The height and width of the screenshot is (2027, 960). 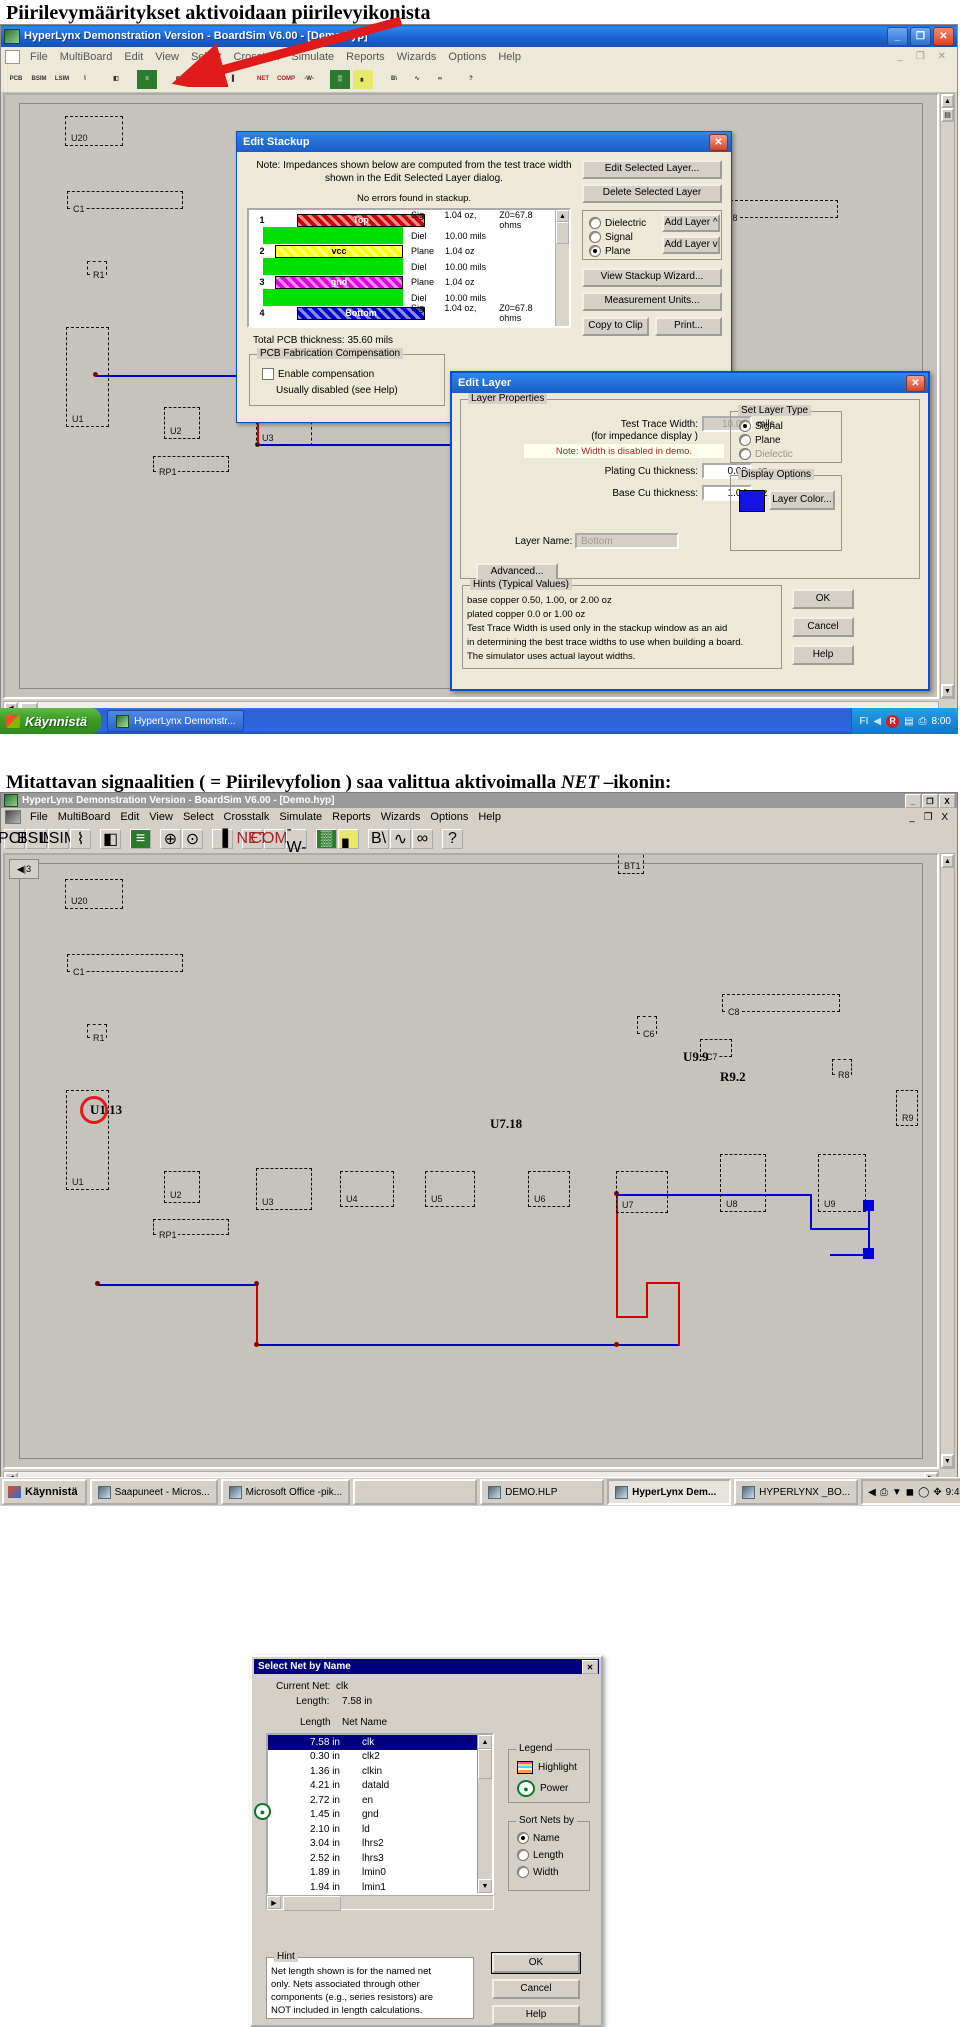 What do you see at coordinates (913, 801) in the screenshot?
I see `minimize-button: _` at bounding box center [913, 801].